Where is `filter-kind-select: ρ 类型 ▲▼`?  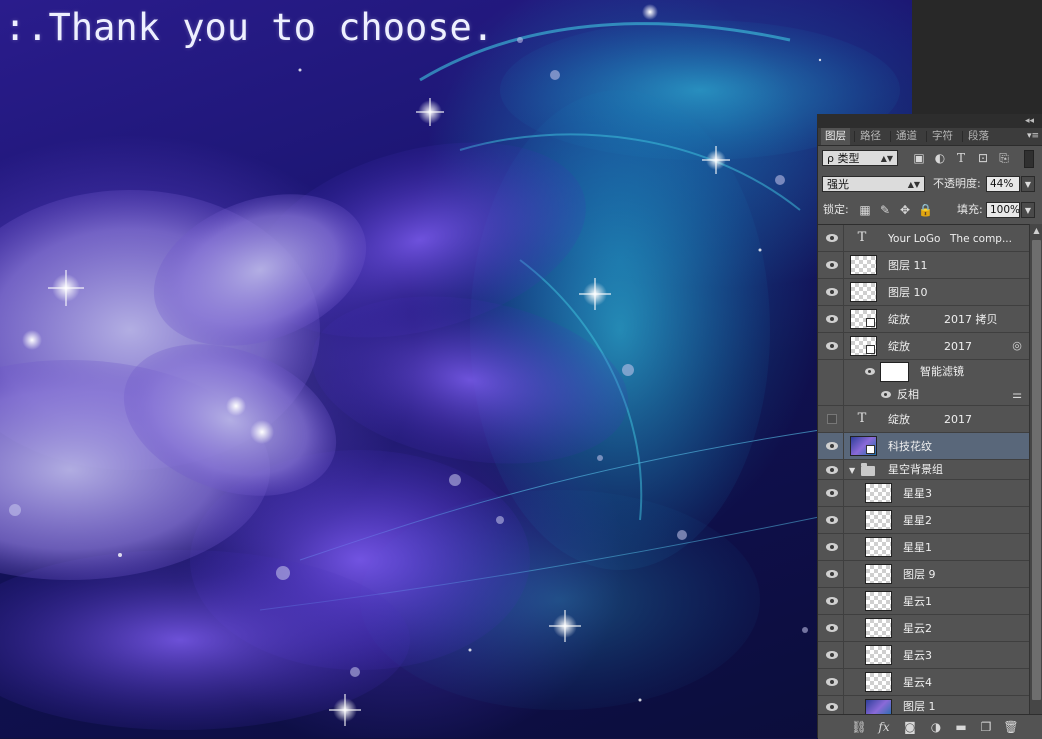 filter-kind-select: ρ 类型 ▲▼ is located at coordinates (860, 158).